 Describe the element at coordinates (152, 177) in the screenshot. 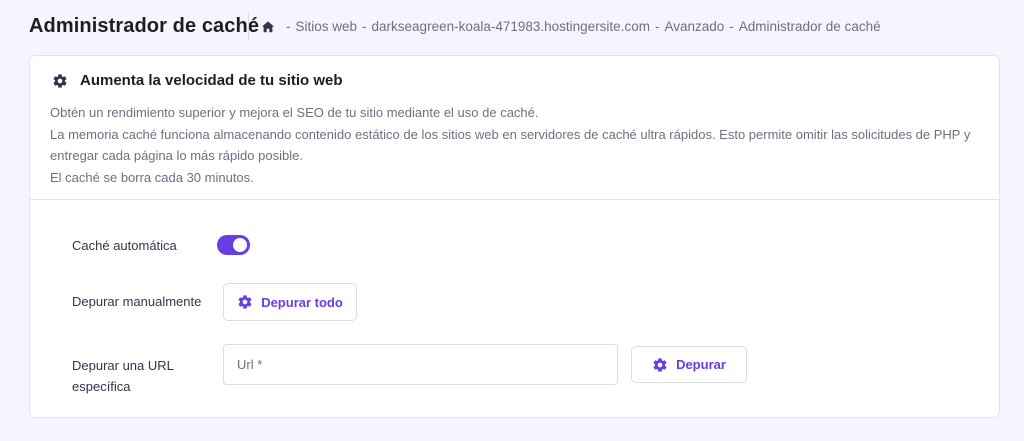

I see `description-line: El caché se borra cada 30 minutos.` at that location.